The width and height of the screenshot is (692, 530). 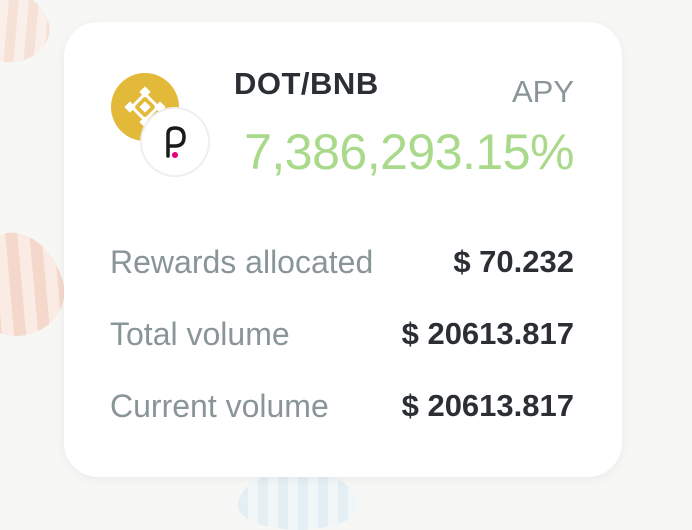 What do you see at coordinates (513, 261) in the screenshot?
I see `stat-value: $ 70.232` at bounding box center [513, 261].